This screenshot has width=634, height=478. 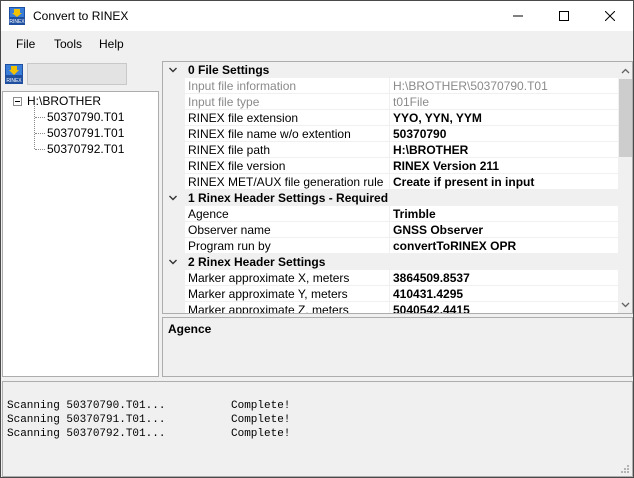 What do you see at coordinates (505, 182) in the screenshot?
I see `property-value: Create if present in input` at bounding box center [505, 182].